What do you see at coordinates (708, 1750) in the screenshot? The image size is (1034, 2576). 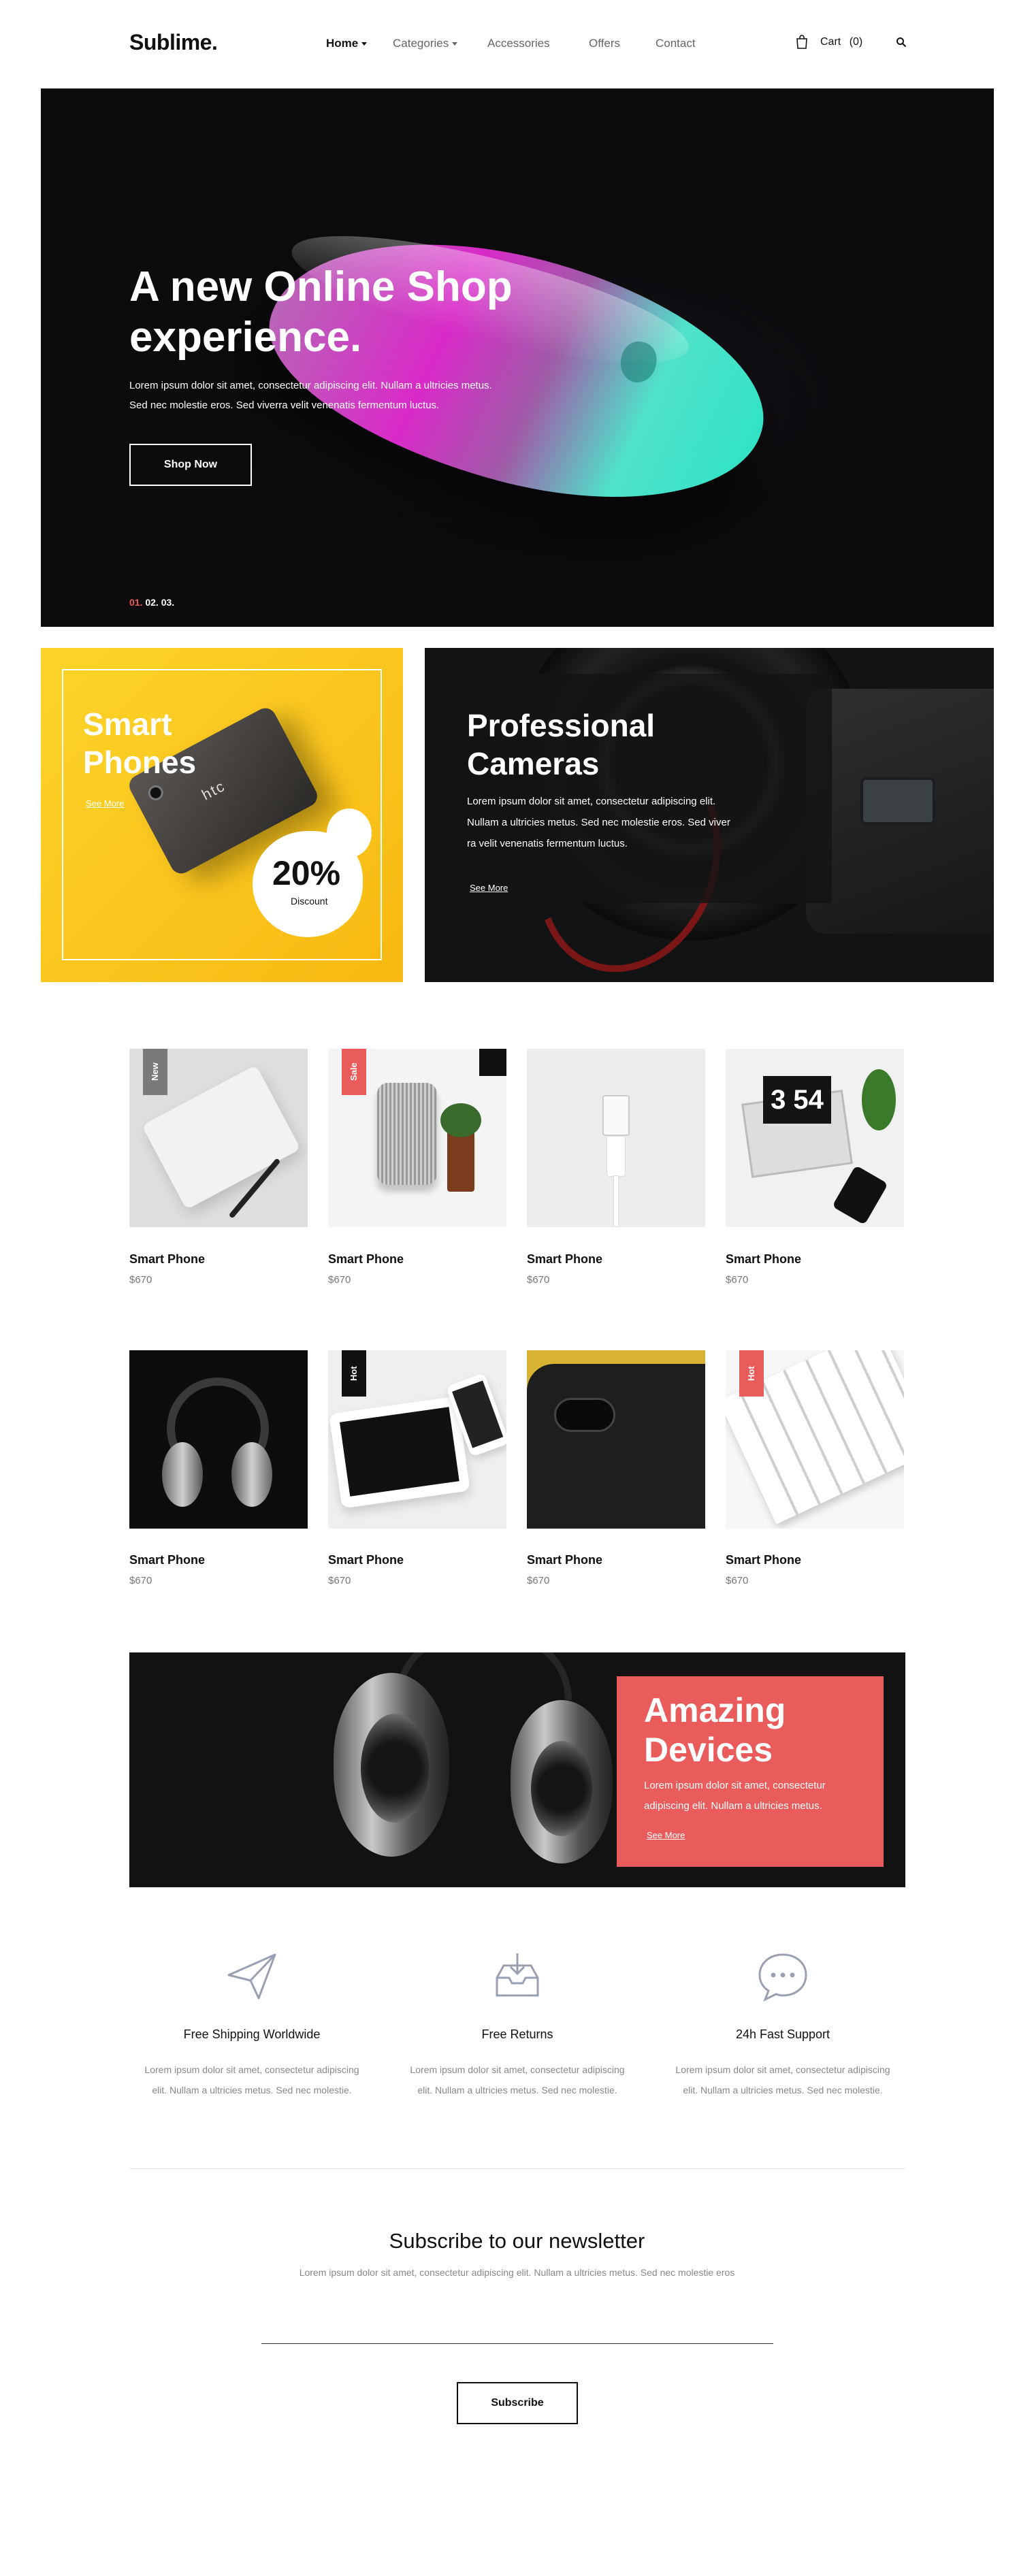 I see `promo-title-line: Devices` at bounding box center [708, 1750].